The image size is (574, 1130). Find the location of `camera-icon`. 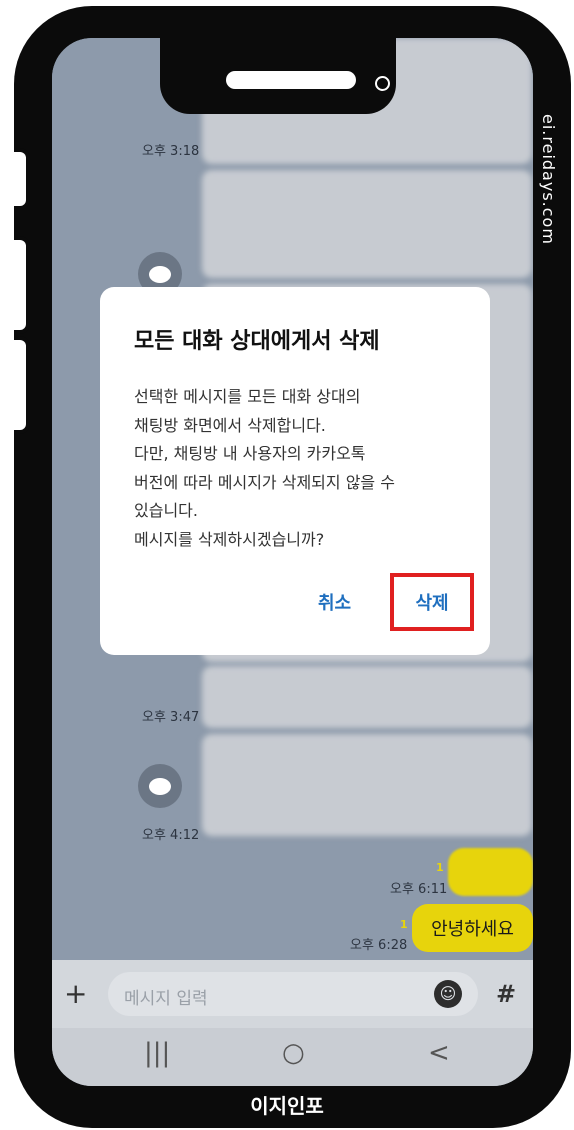

camera-icon is located at coordinates (382, 83).